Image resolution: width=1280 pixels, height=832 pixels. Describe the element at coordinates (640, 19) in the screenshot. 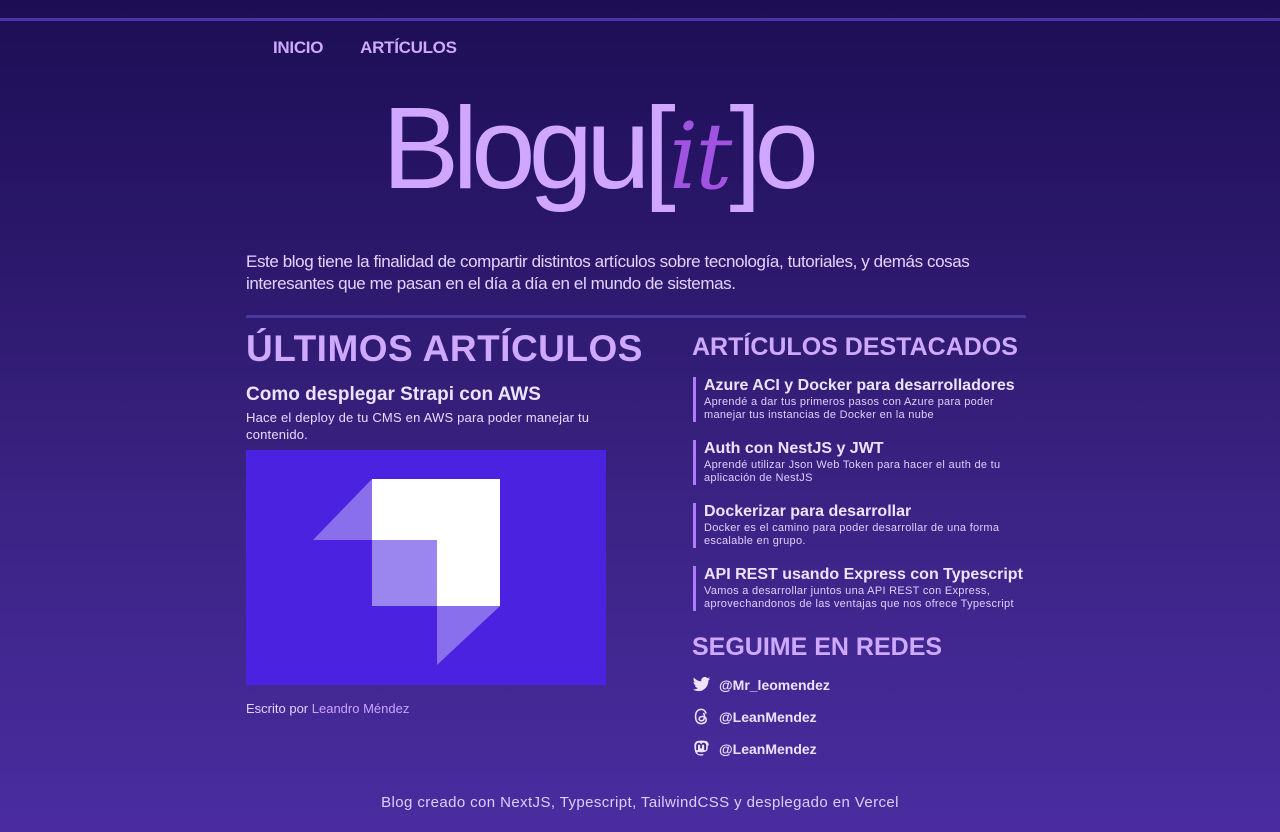

I see `top-divider` at that location.